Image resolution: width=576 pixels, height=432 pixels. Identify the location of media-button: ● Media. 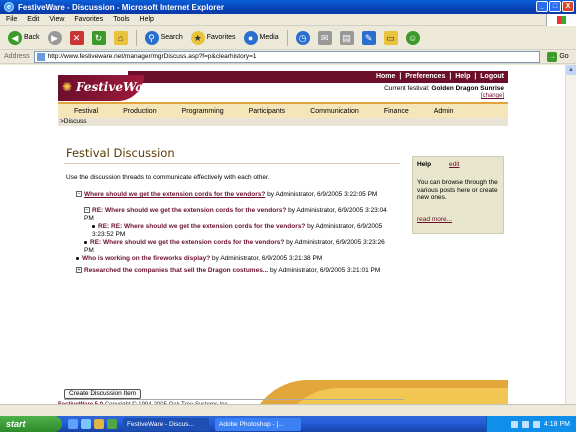
(261, 38).